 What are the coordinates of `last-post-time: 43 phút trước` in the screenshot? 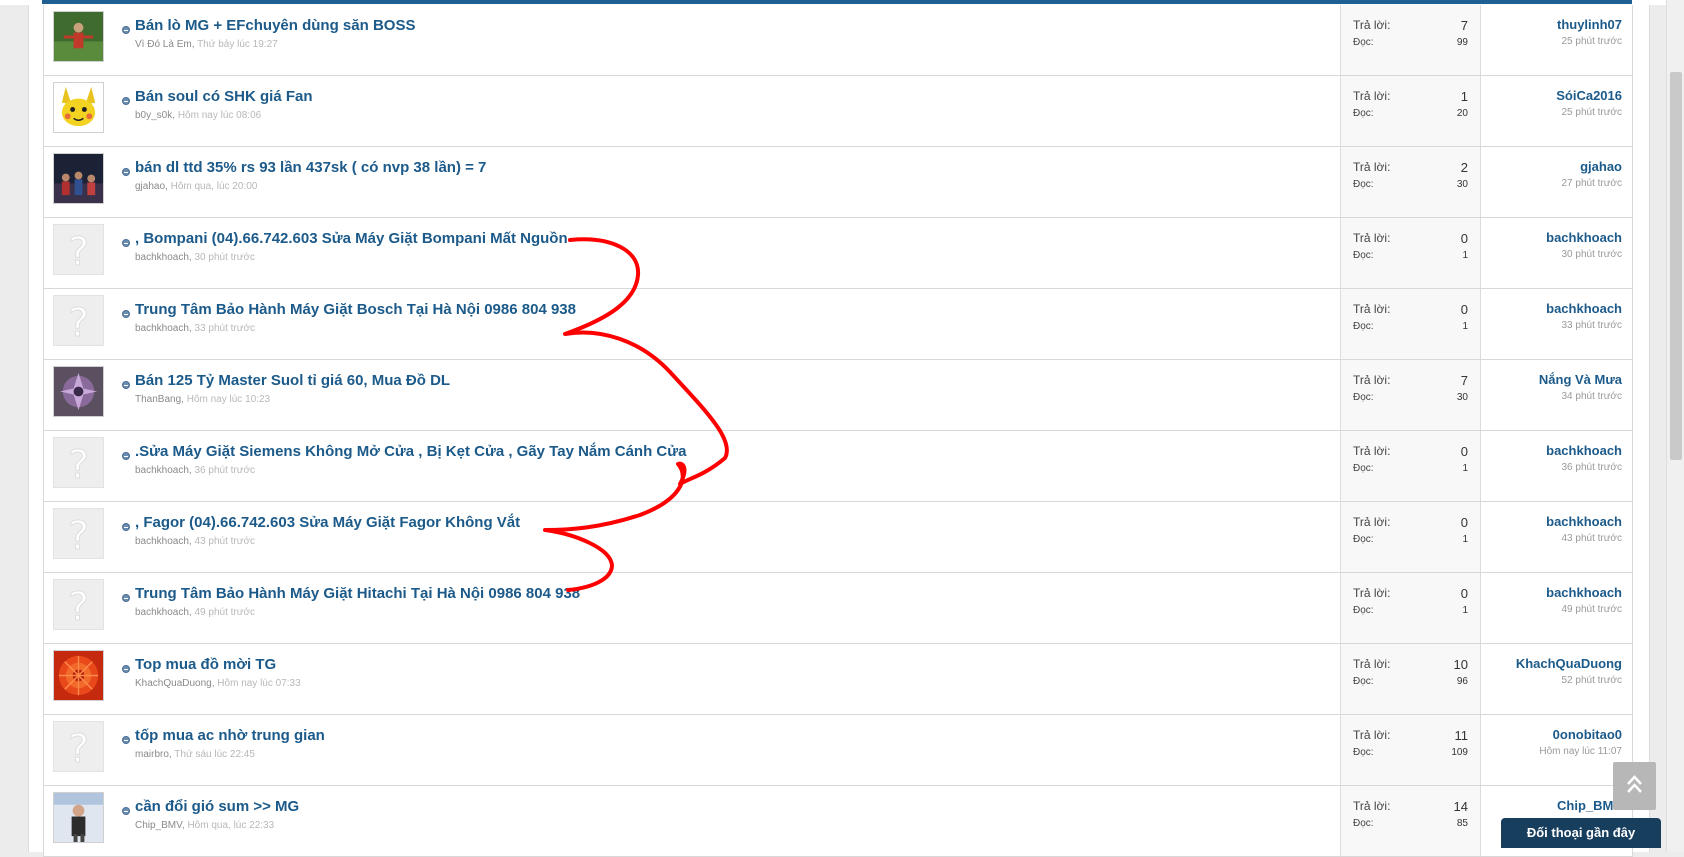 It's located at (1552, 538).